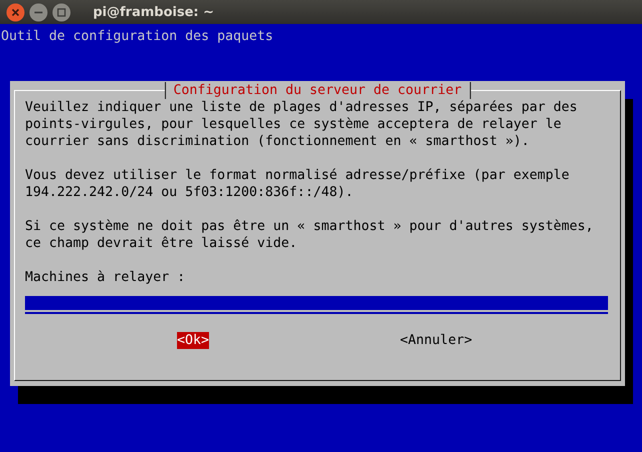 The height and width of the screenshot is (452, 642). What do you see at coordinates (137, 36) in the screenshot?
I see `terminal-header: Outil de configuration des paquets` at bounding box center [137, 36].